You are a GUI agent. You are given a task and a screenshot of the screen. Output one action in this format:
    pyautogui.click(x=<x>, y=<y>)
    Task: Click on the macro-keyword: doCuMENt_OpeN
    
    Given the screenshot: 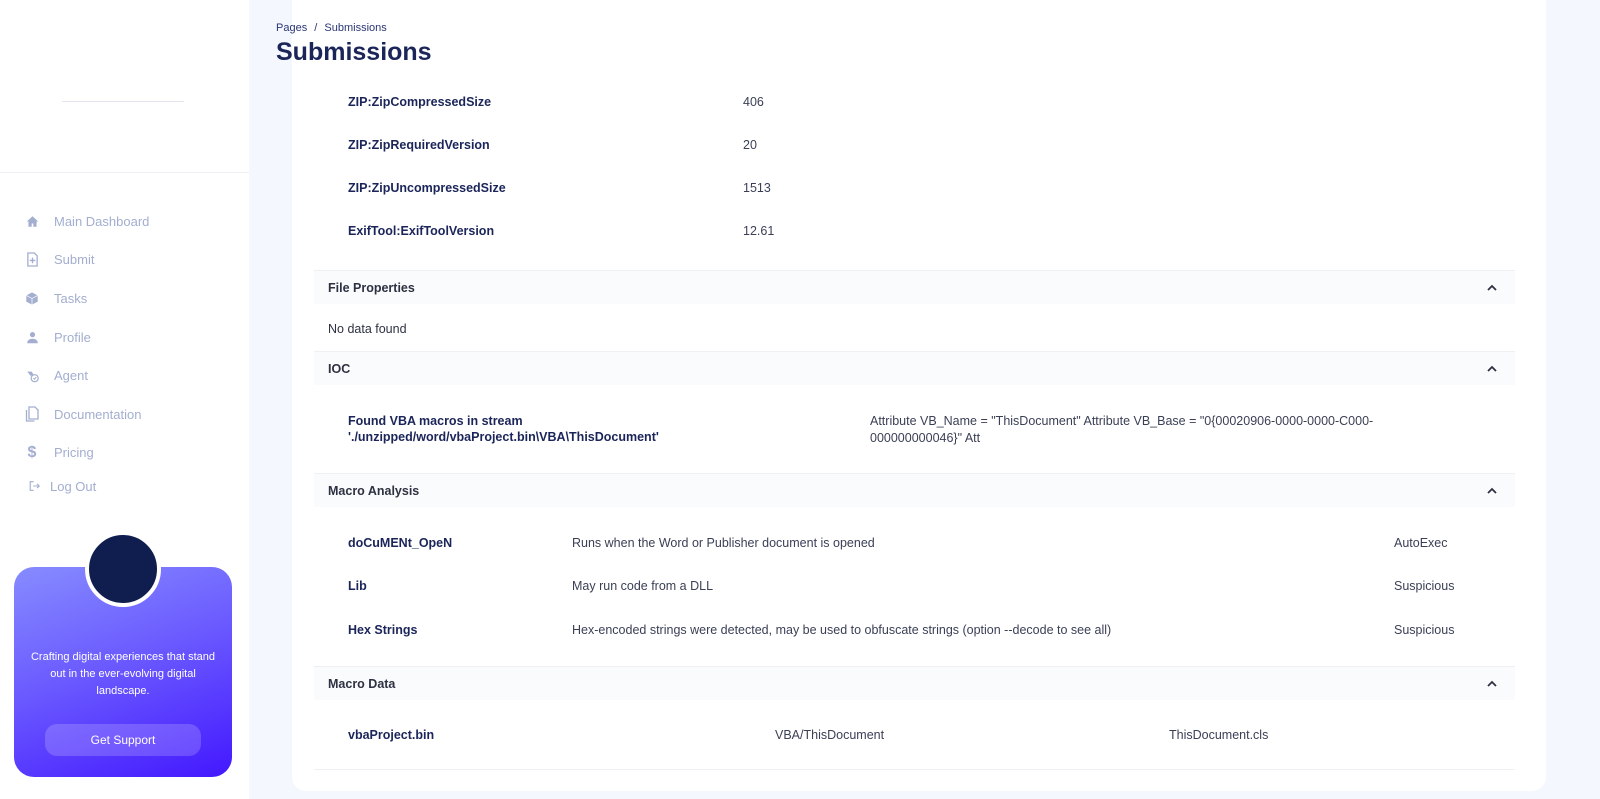 What is the action you would take?
    pyautogui.click(x=400, y=543)
    